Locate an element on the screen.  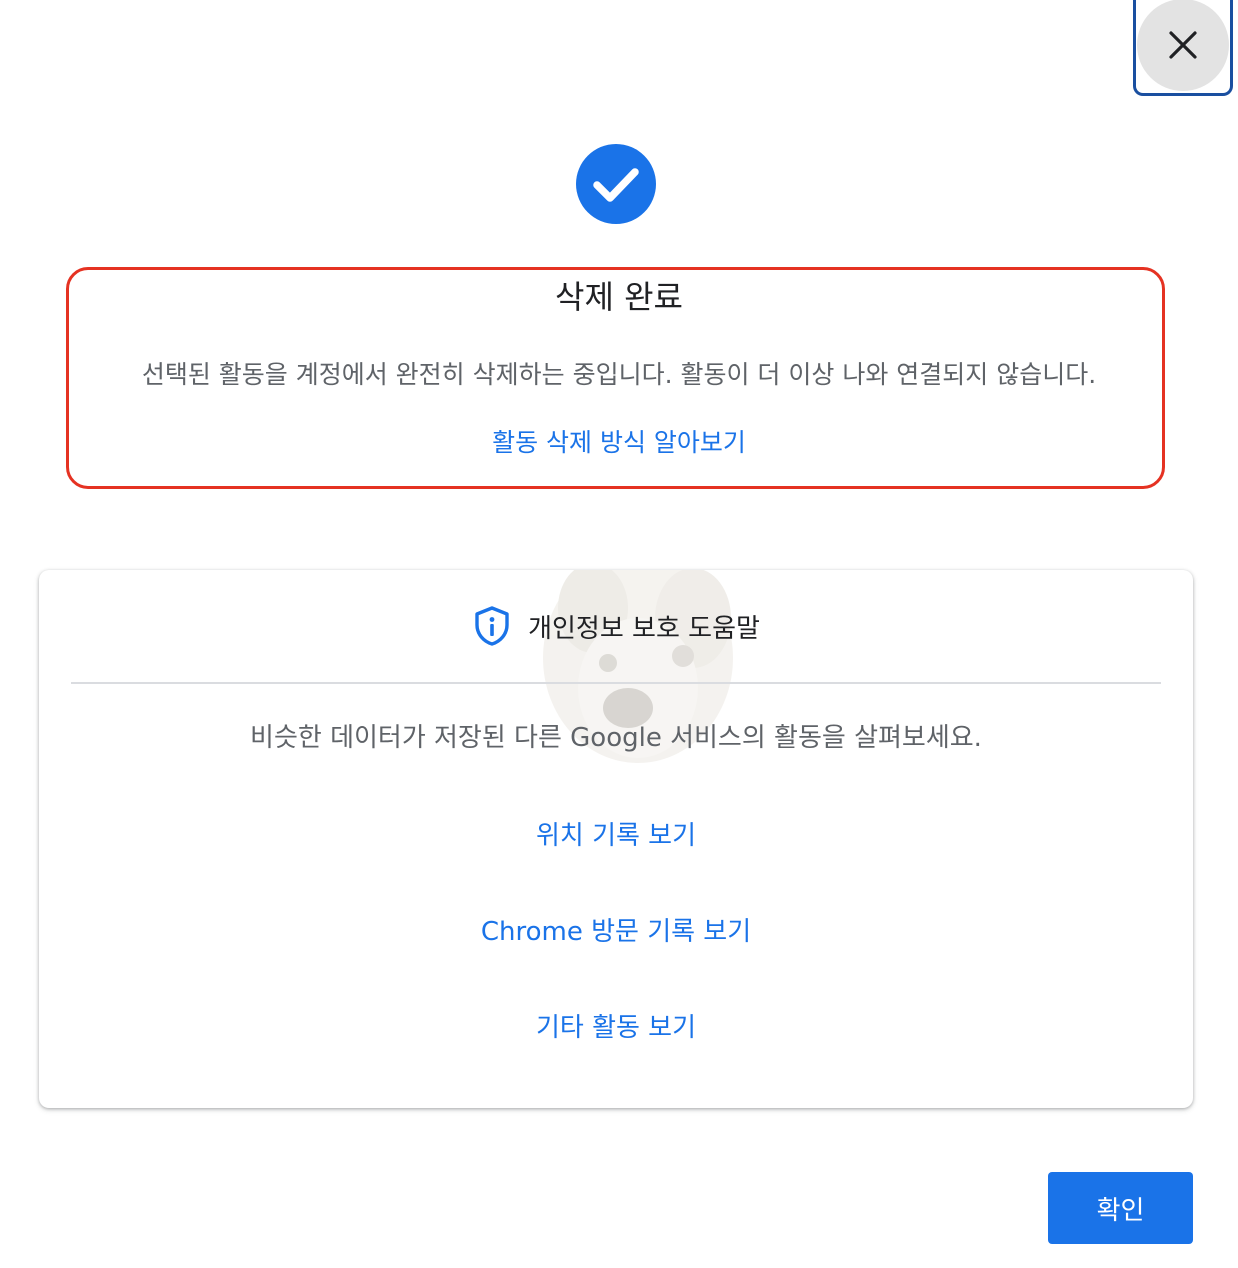
close-button-circle is located at coordinates (1183, 45).